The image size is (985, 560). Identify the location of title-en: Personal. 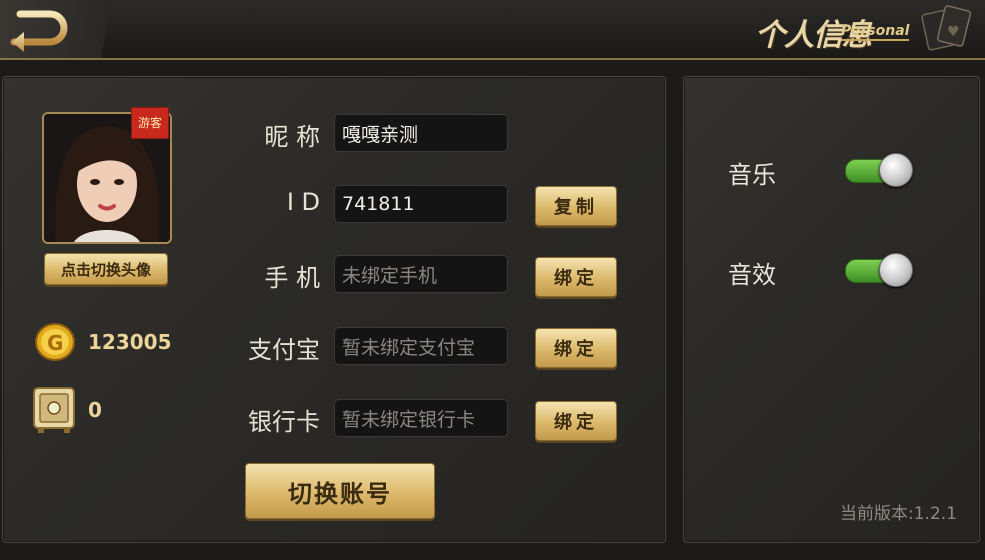
(875, 32).